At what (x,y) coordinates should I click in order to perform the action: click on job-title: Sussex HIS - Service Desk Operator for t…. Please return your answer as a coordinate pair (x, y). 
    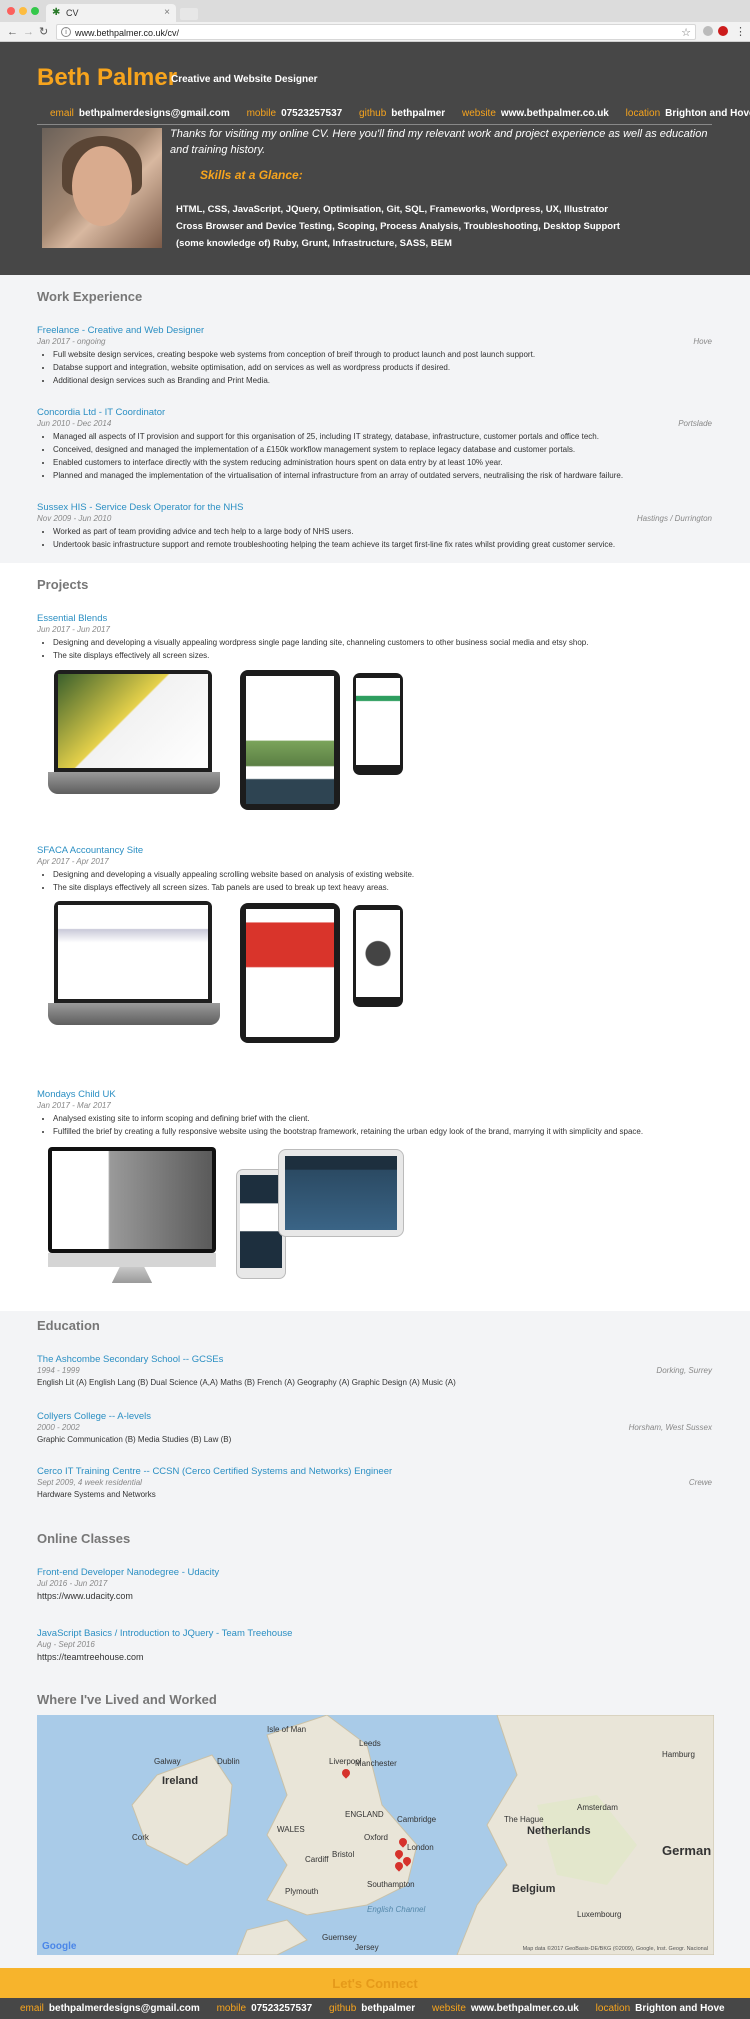
    Looking at the image, I should click on (140, 507).